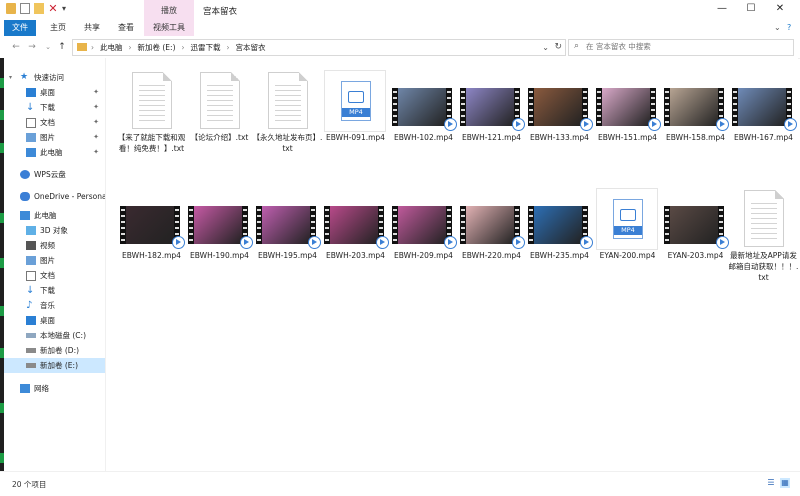 This screenshot has height=496, width=800. Describe the element at coordinates (355, 229) in the screenshot. I see `file-item: EBWH-203.mp4` at that location.